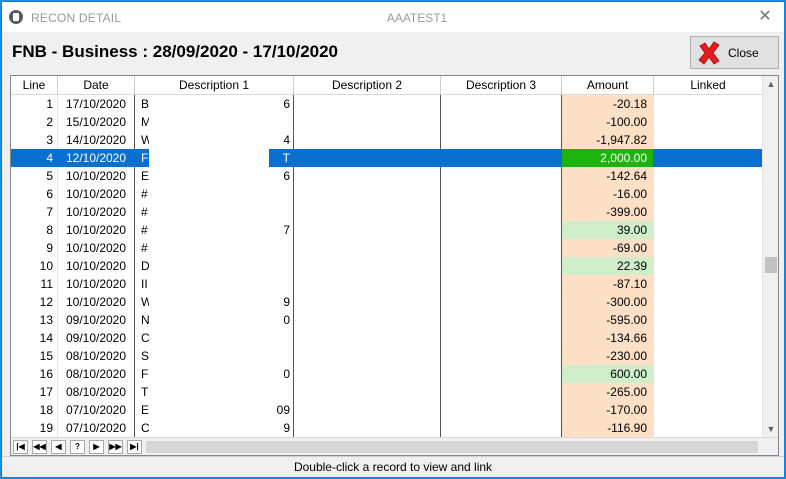 This screenshot has height=479, width=786. I want to click on help-icon: ?, so click(77, 447).